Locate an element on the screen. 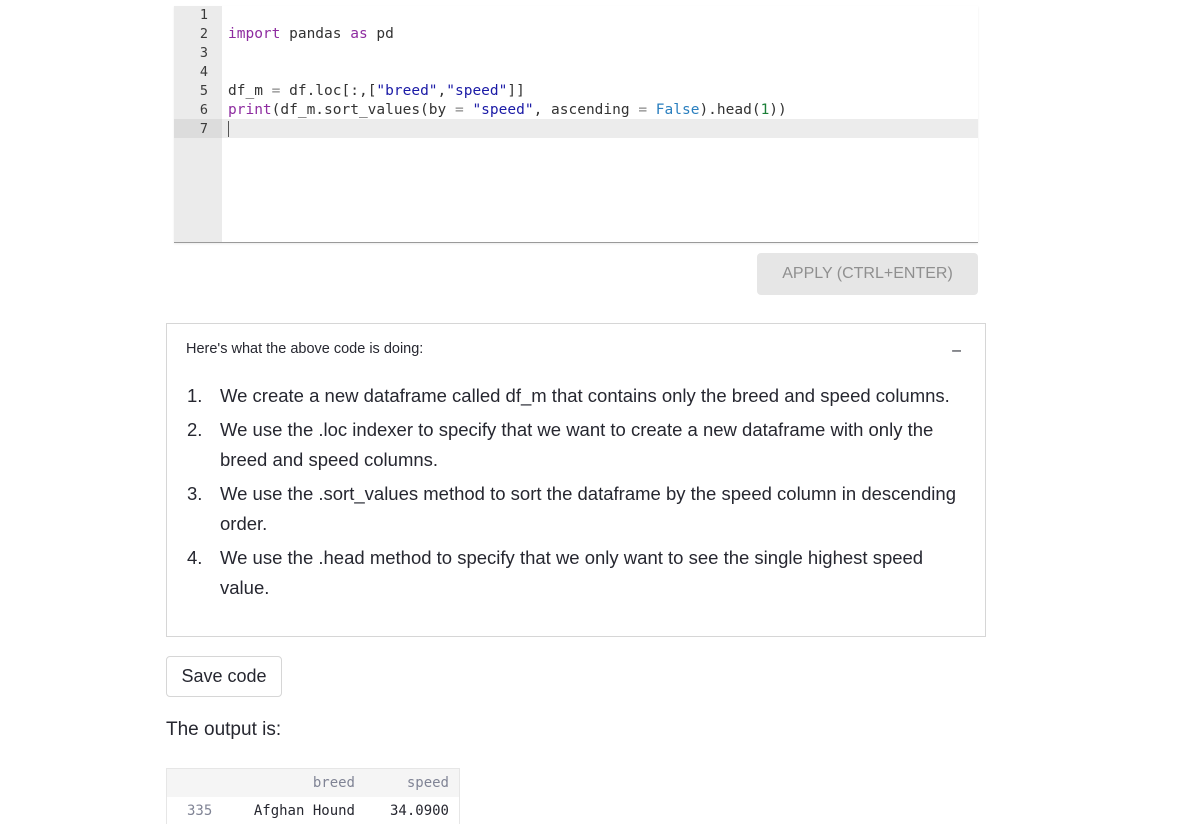 The width and height of the screenshot is (1200, 824). line-number: 1 is located at coordinates (203, 15).